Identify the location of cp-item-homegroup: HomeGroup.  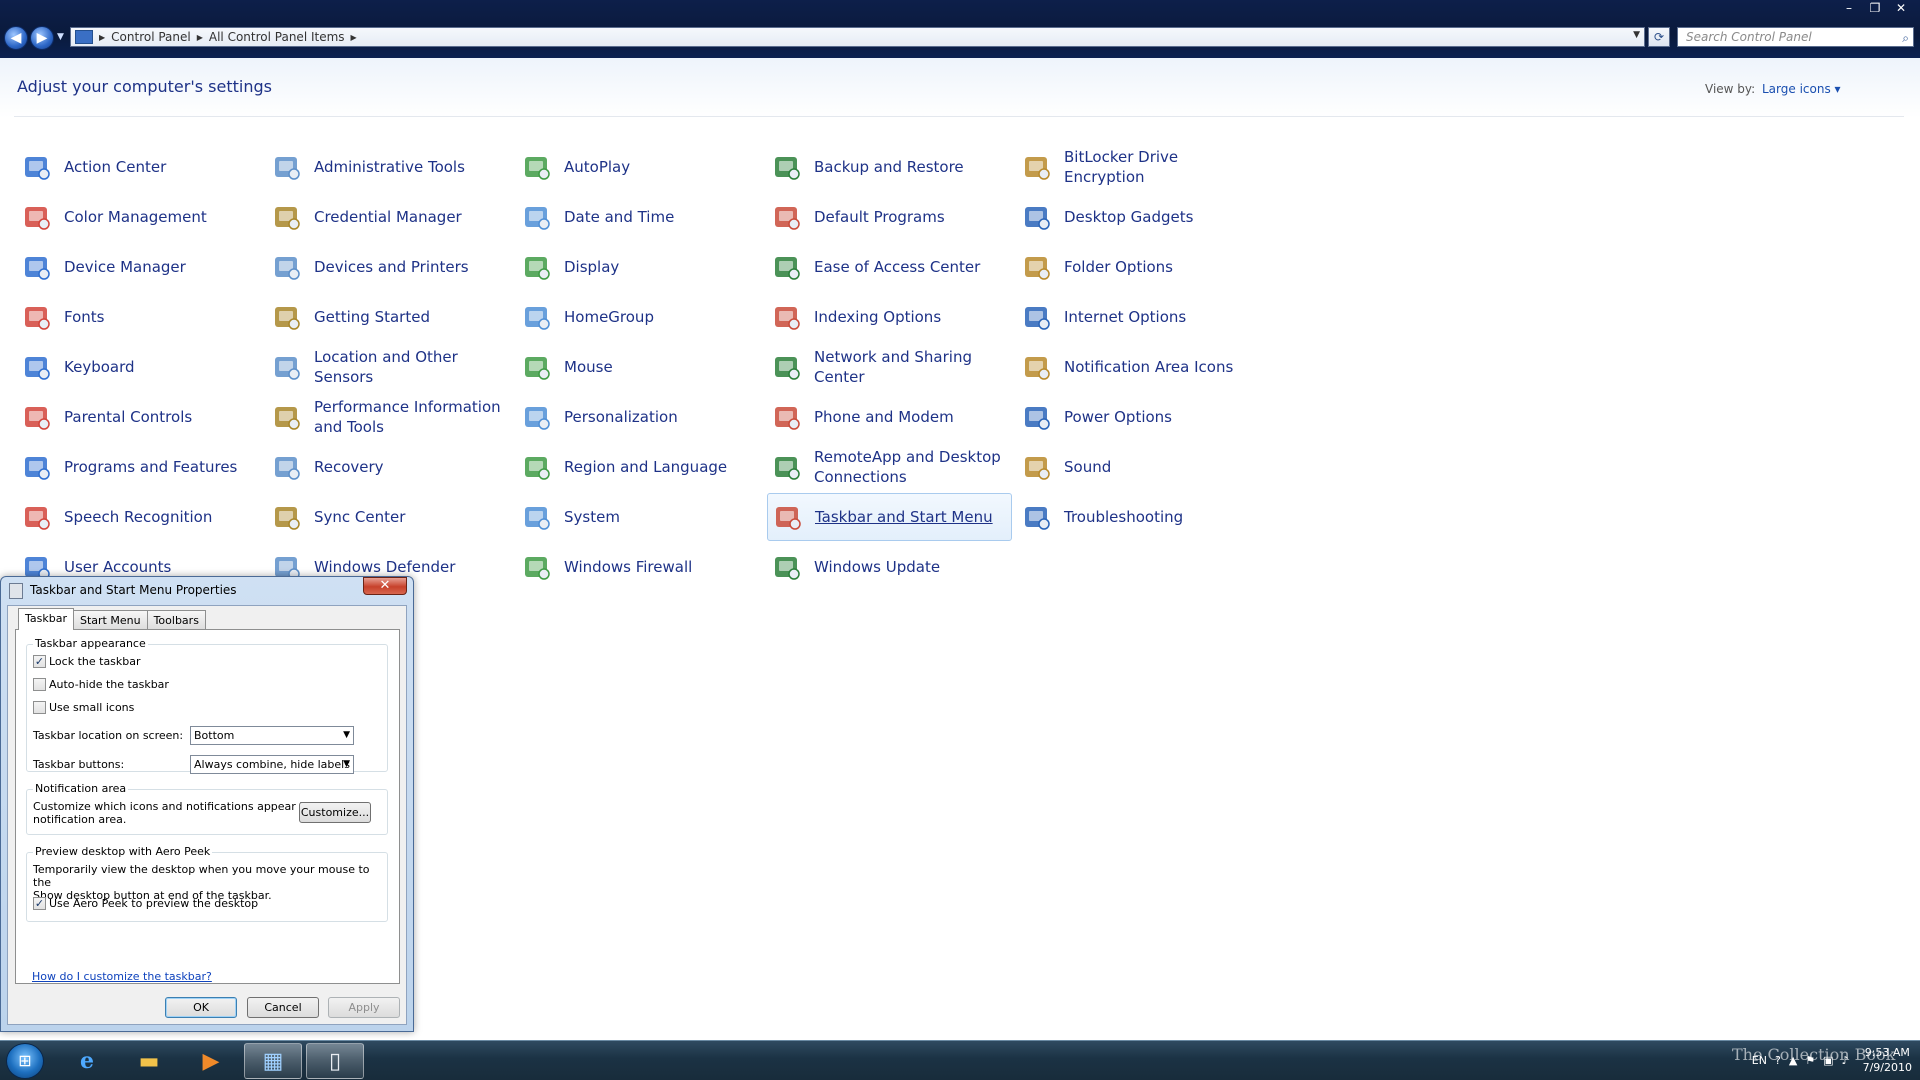
(639, 317).